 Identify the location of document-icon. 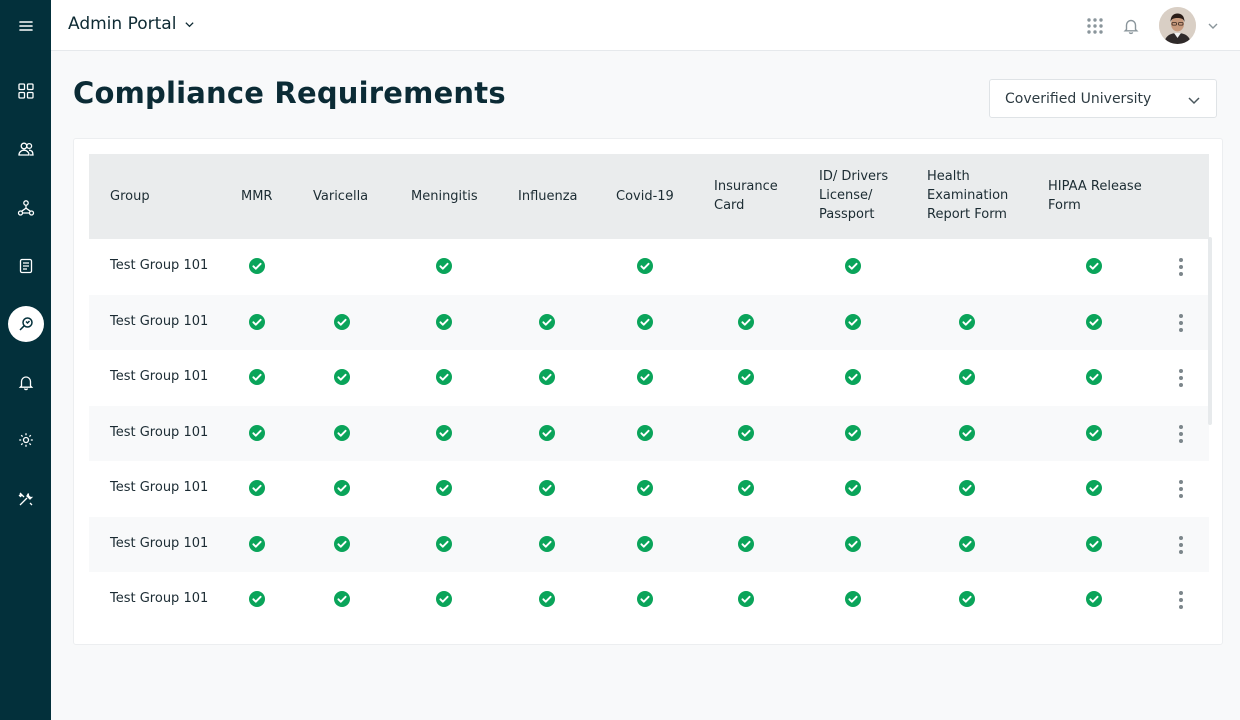
(25, 266).